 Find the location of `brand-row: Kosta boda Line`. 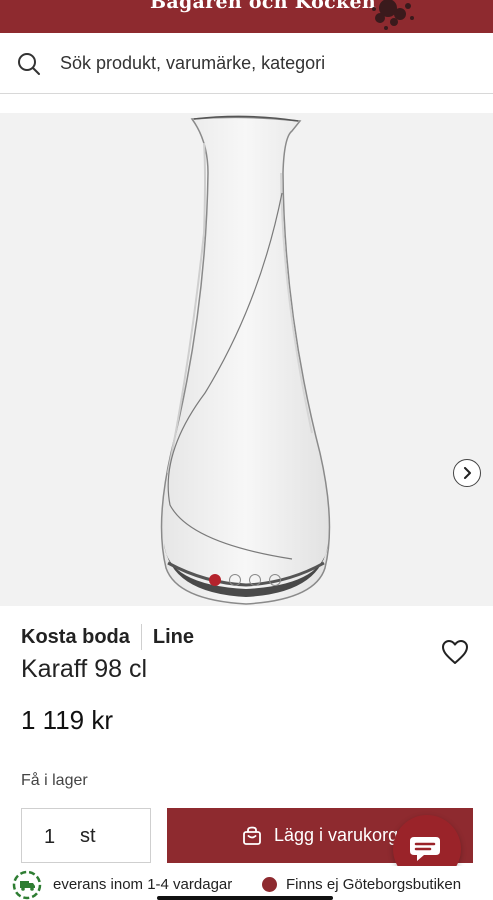

brand-row: Kosta boda Line is located at coordinates (107, 637).